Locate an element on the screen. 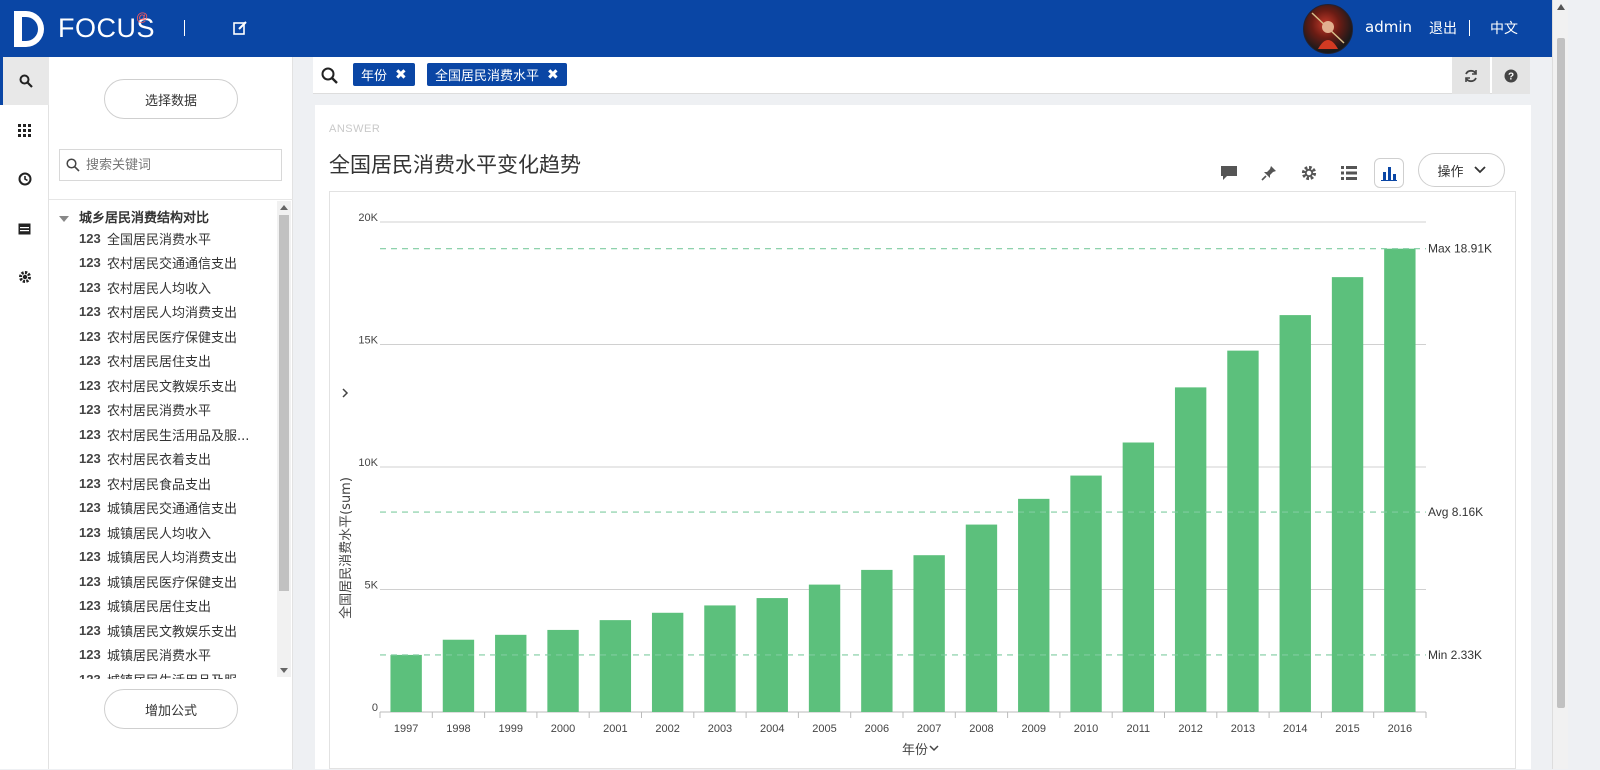  field-list-item: 123 农村居民居住支出 is located at coordinates (179, 361).